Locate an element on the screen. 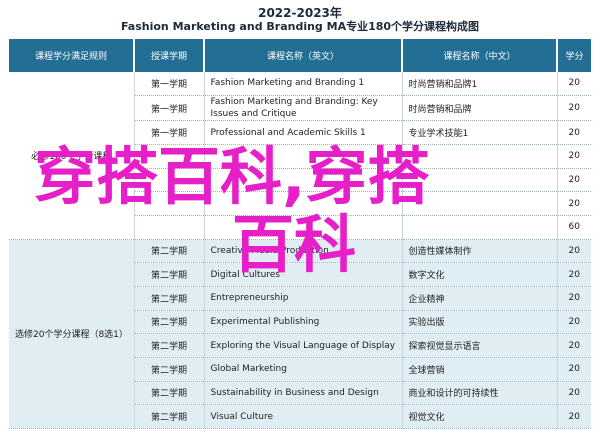  course-name-en: Professional and Academic Skills 1 is located at coordinates (303, 133).